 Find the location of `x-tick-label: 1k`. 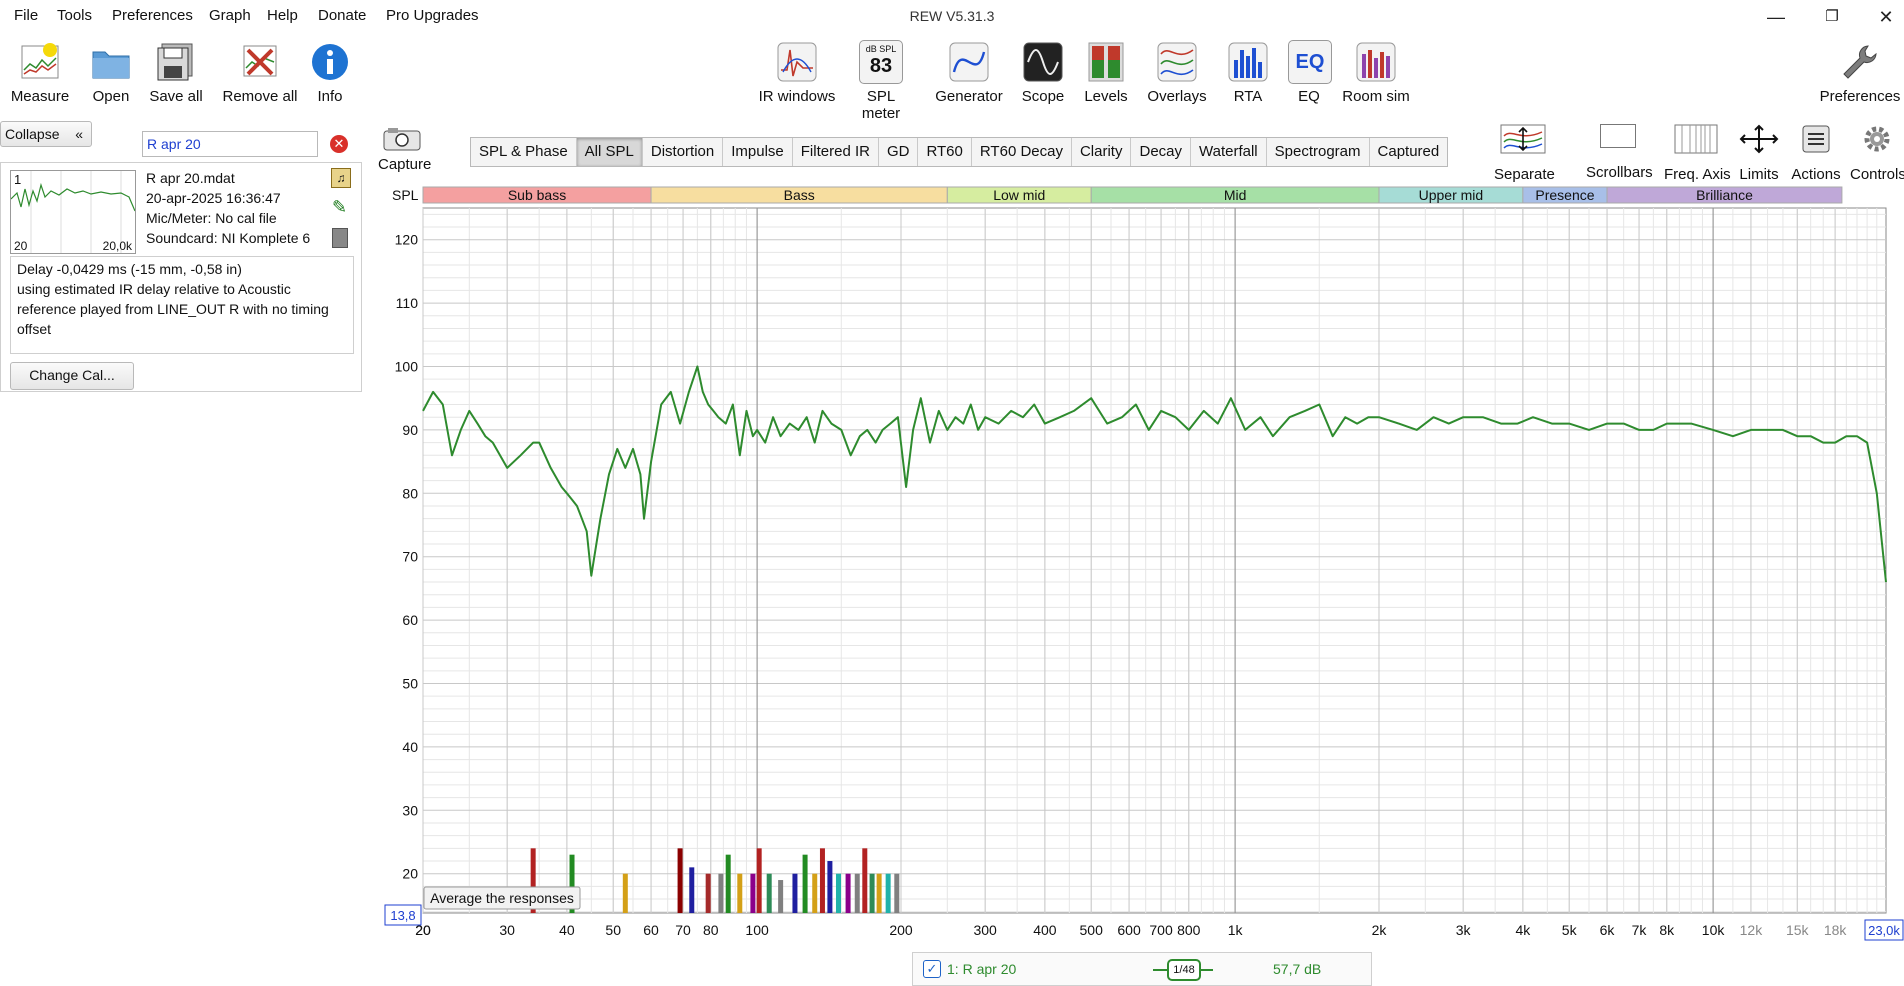

x-tick-label: 1k is located at coordinates (1236, 930).